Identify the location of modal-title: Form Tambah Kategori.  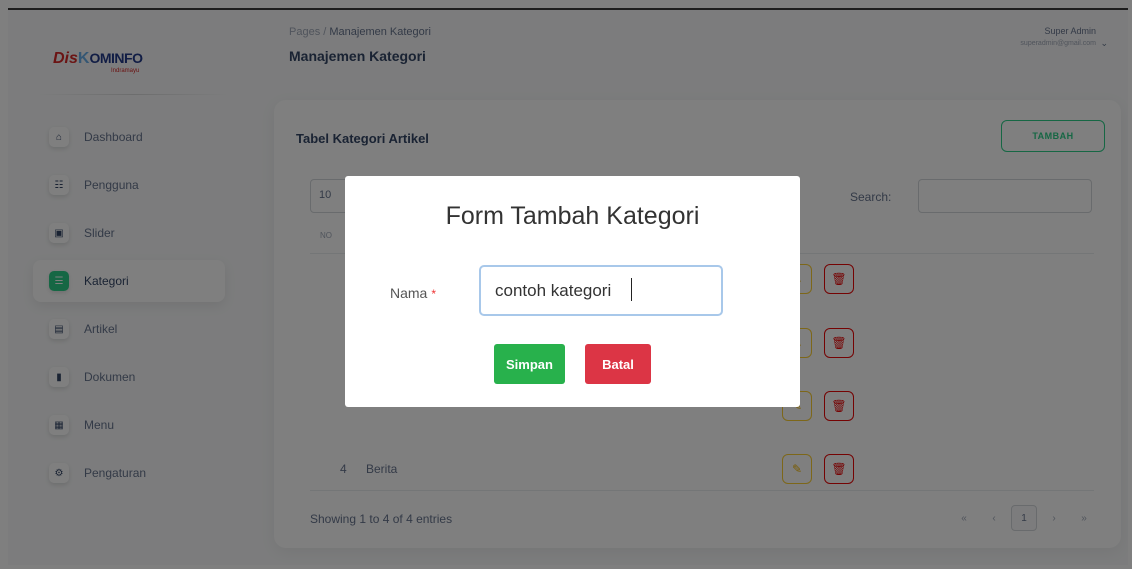
(572, 216).